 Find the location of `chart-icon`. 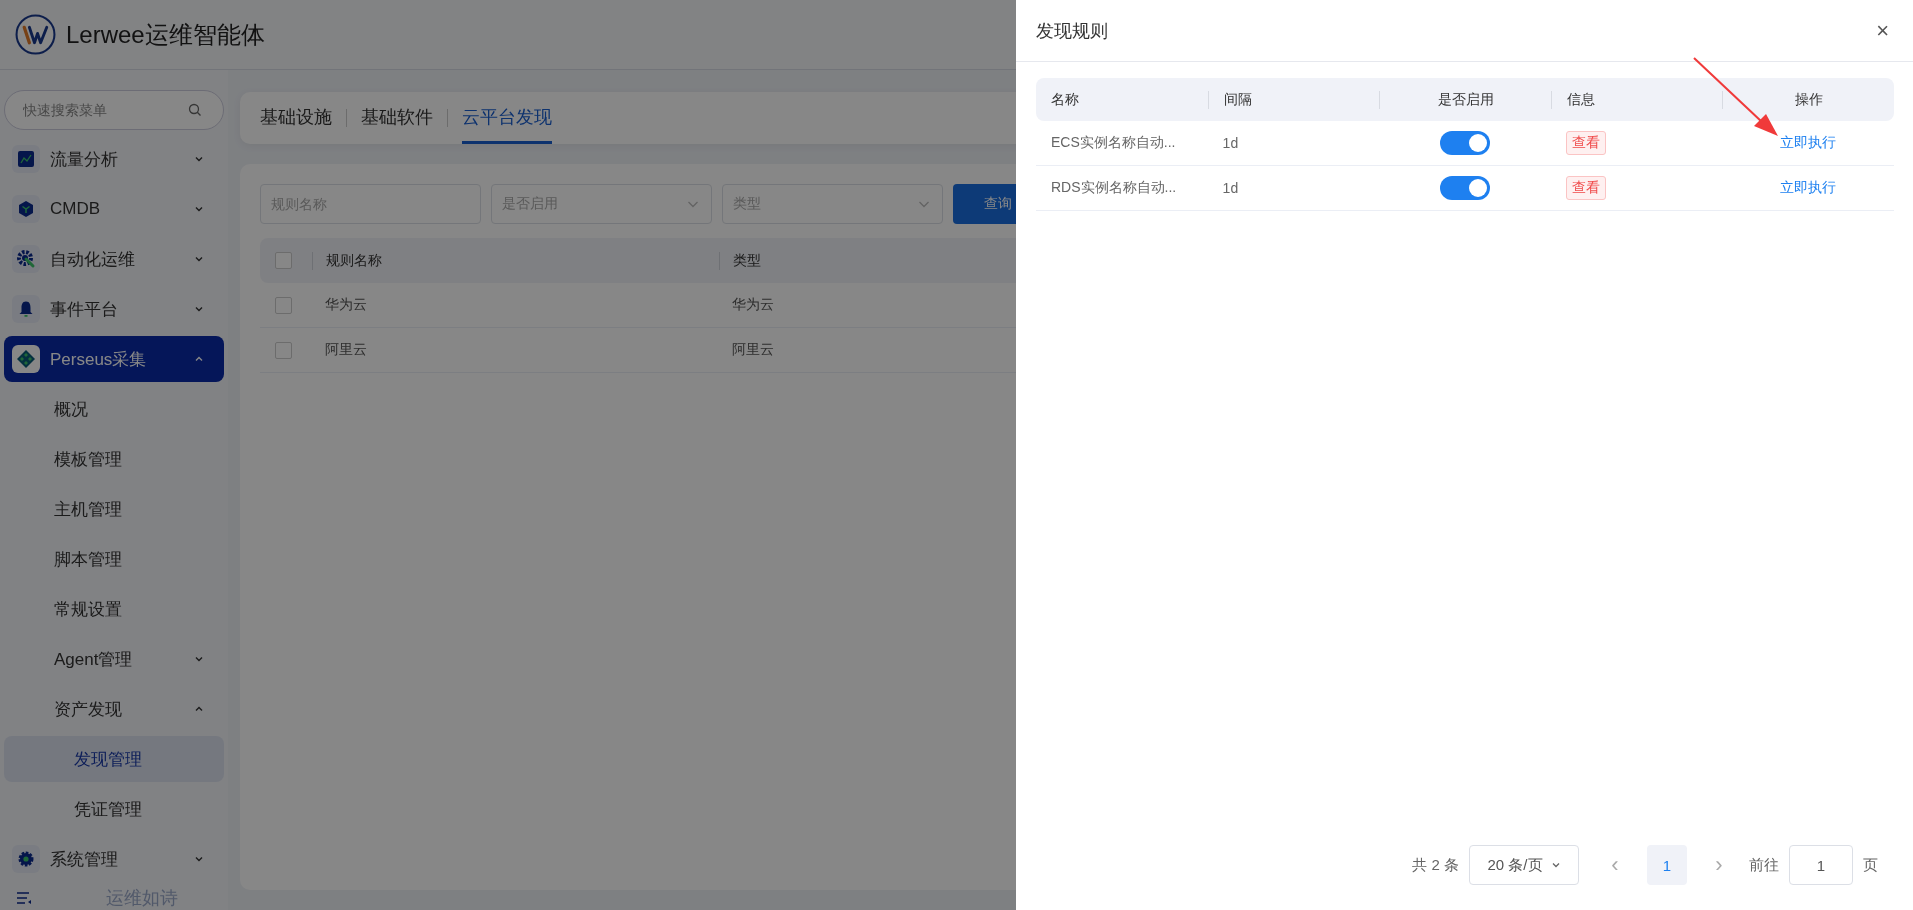

chart-icon is located at coordinates (26, 159).